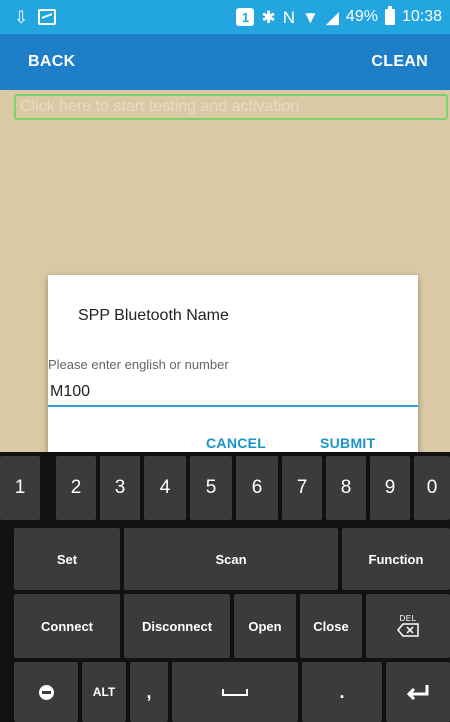 Image resolution: width=450 pixels, height=722 pixels. I want to click on space-icon, so click(235, 692).